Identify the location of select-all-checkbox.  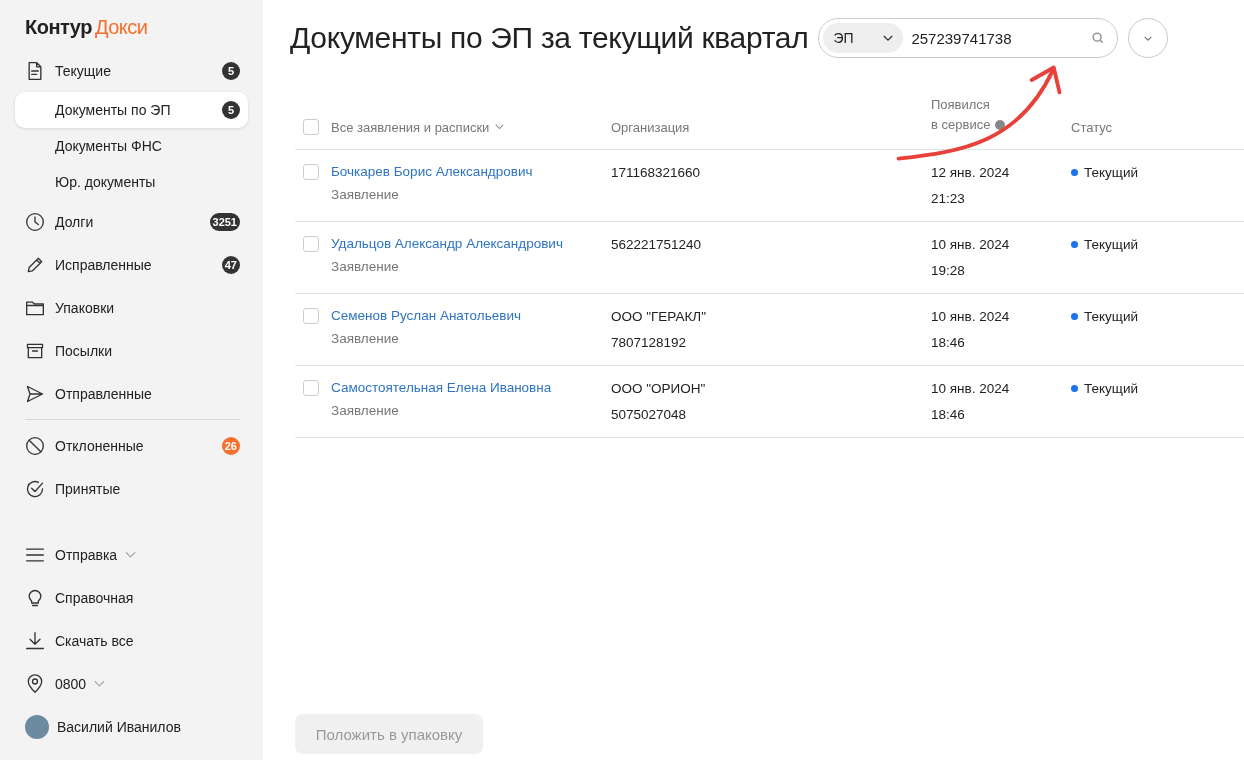
(311, 127).